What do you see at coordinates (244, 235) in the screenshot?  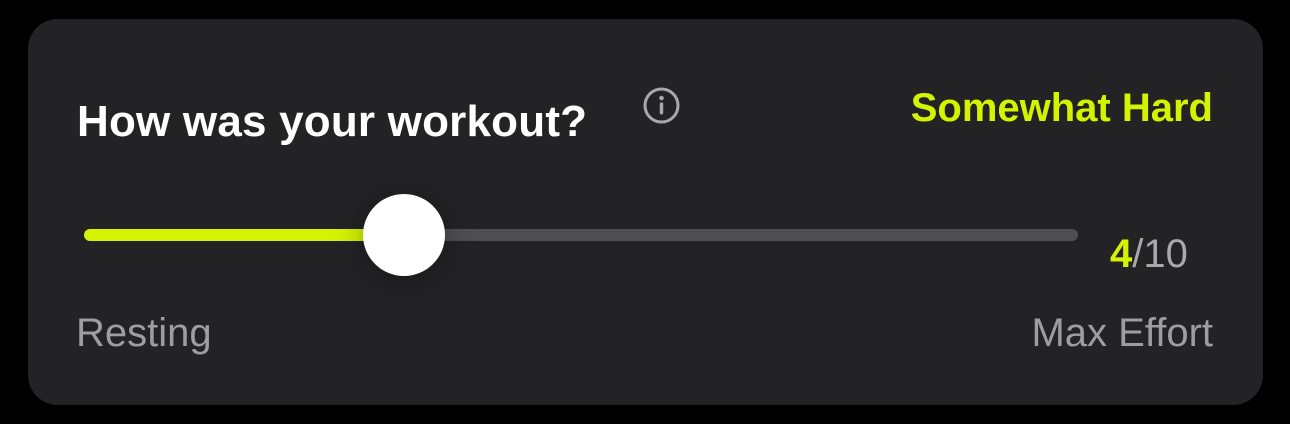 I see `slider-track-fill` at bounding box center [244, 235].